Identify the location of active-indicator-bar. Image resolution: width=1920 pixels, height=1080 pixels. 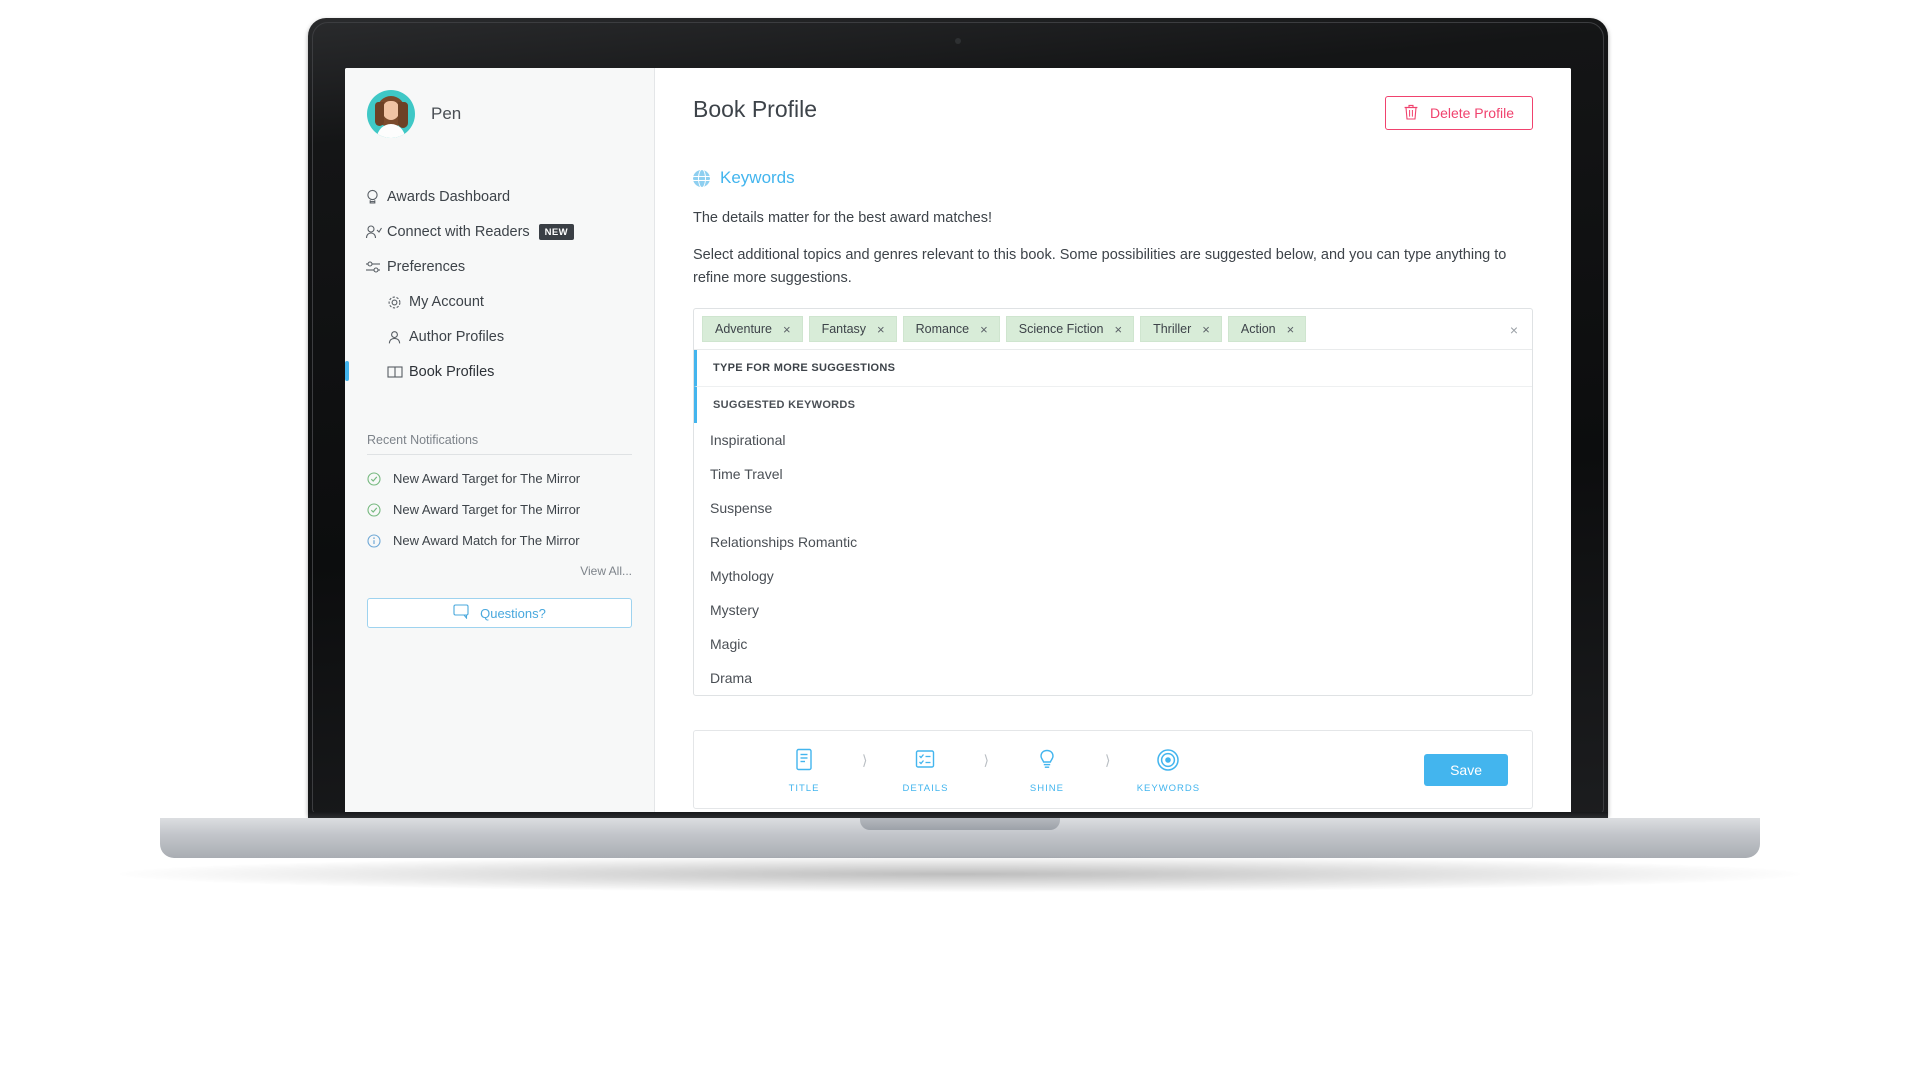
(347, 371).